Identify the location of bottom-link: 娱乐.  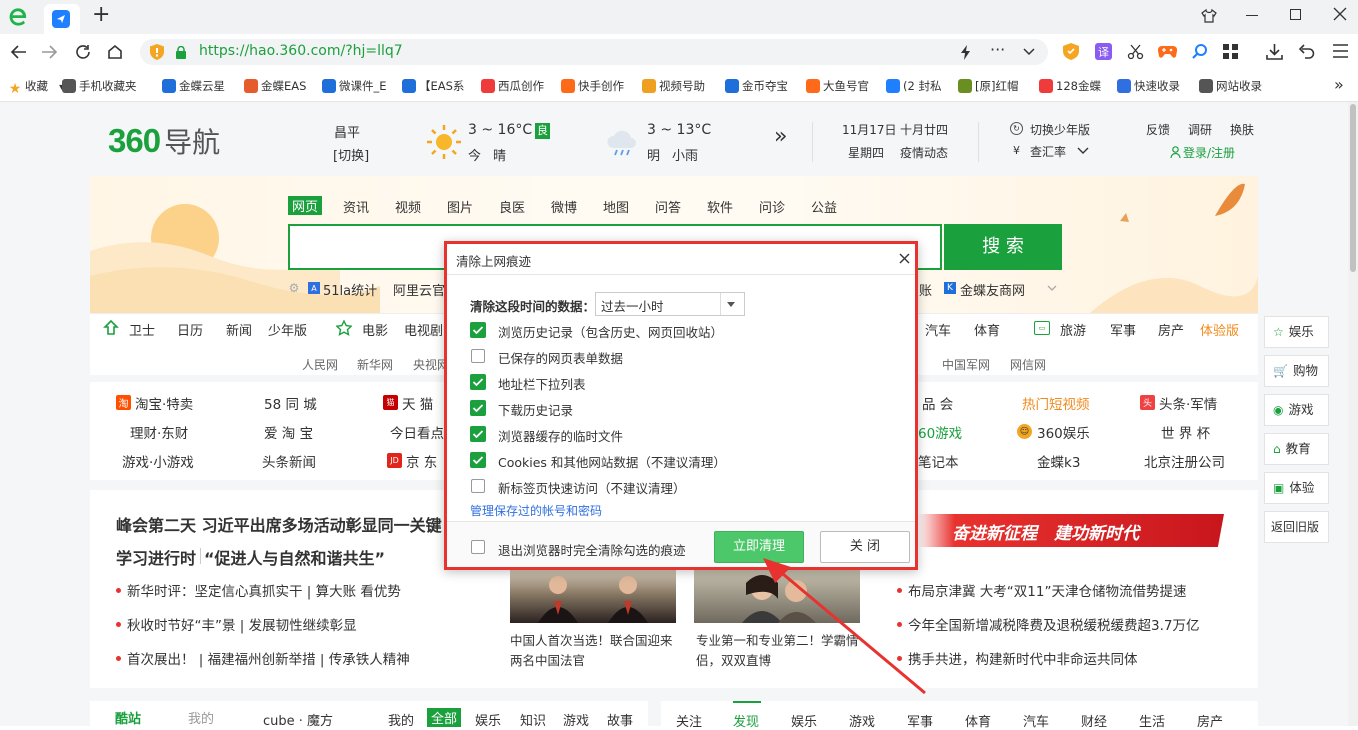
(488, 719).